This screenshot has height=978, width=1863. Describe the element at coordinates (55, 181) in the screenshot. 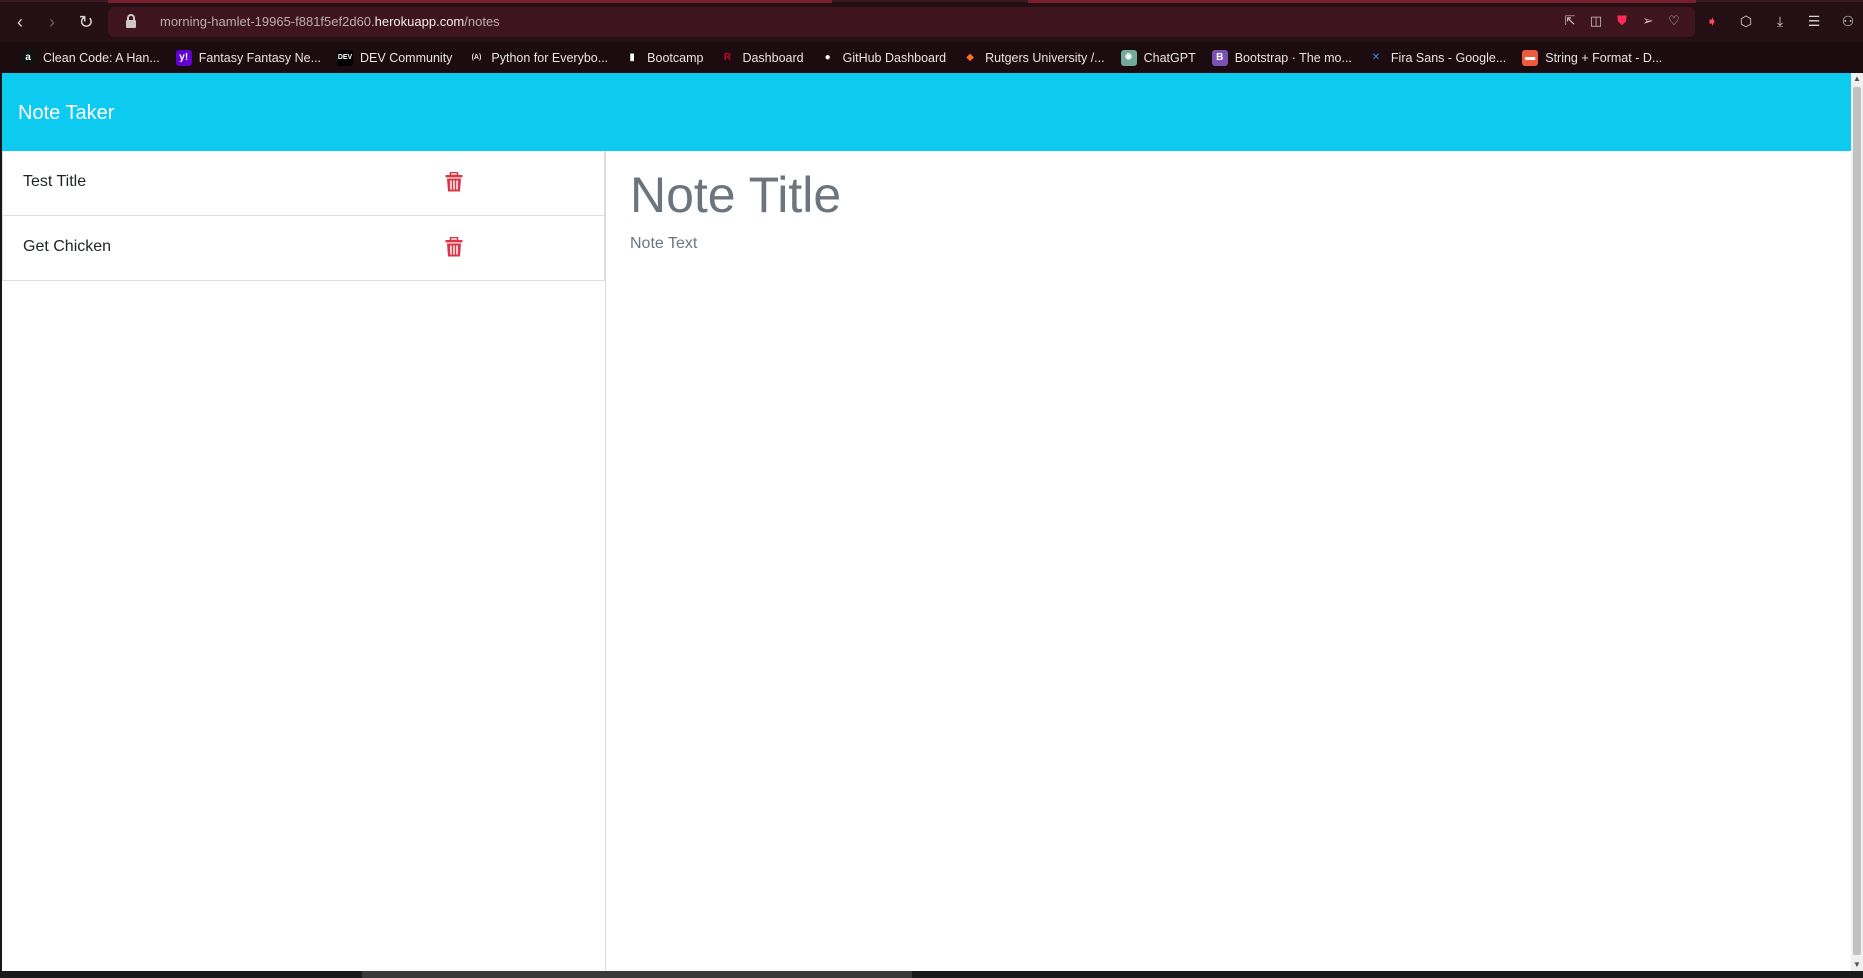

I see `note-item-title: Test Title` at that location.